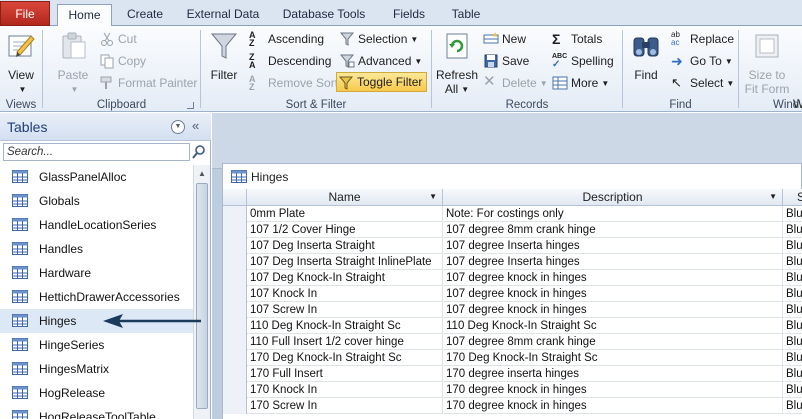 This screenshot has height=419, width=802. Describe the element at coordinates (576, 39) in the screenshot. I see `totals-button: Σ Totals` at that location.